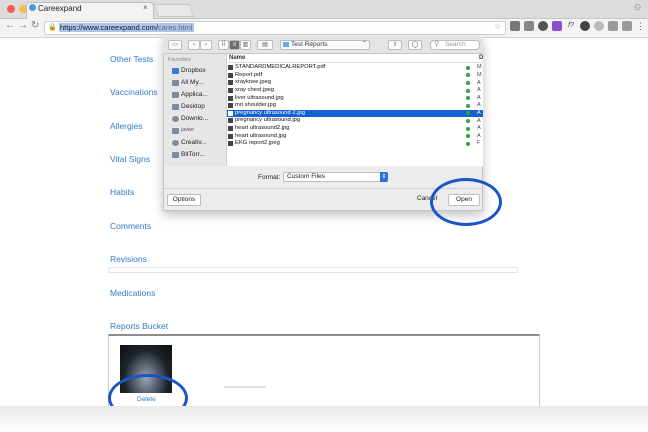 This screenshot has width=648, height=432. What do you see at coordinates (640, 26) in the screenshot?
I see `menu-icon: ⋮` at bounding box center [640, 26].